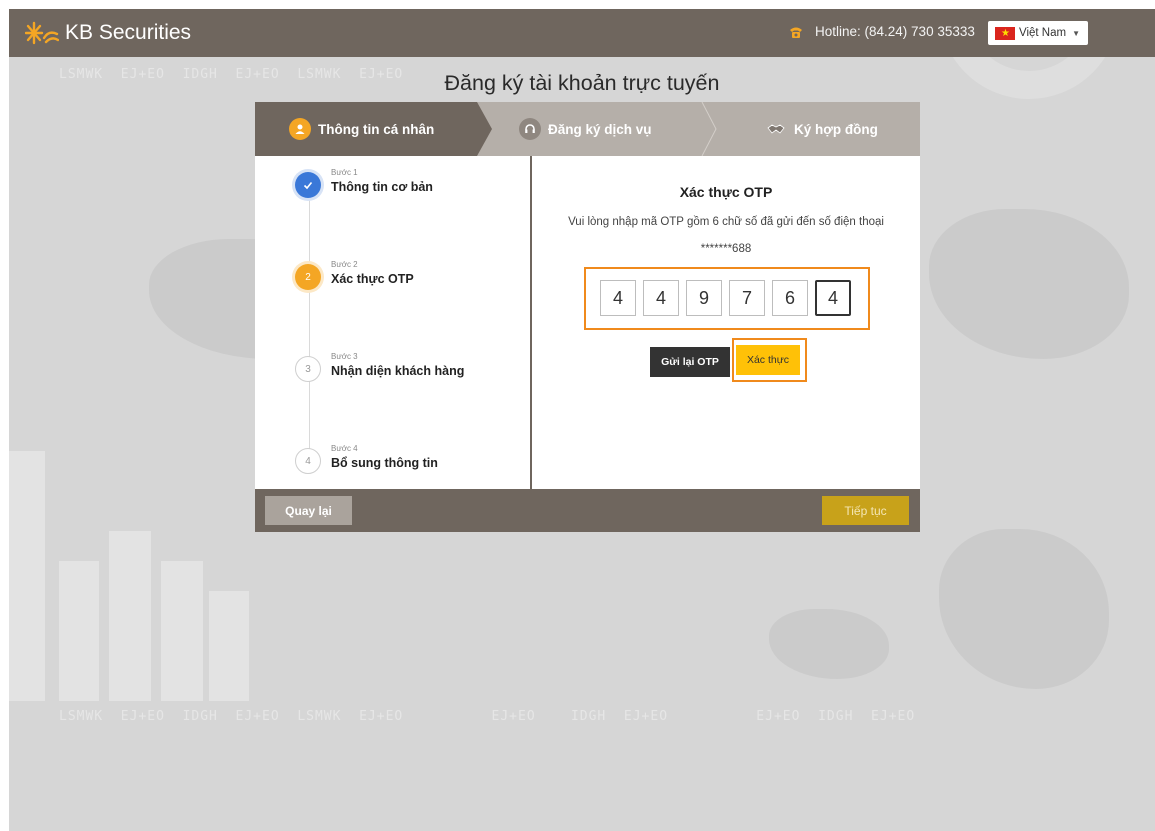 The image size is (1155, 831). Describe the element at coordinates (398, 371) in the screenshot. I see `step-title: Nhận diện khách hàng` at that location.